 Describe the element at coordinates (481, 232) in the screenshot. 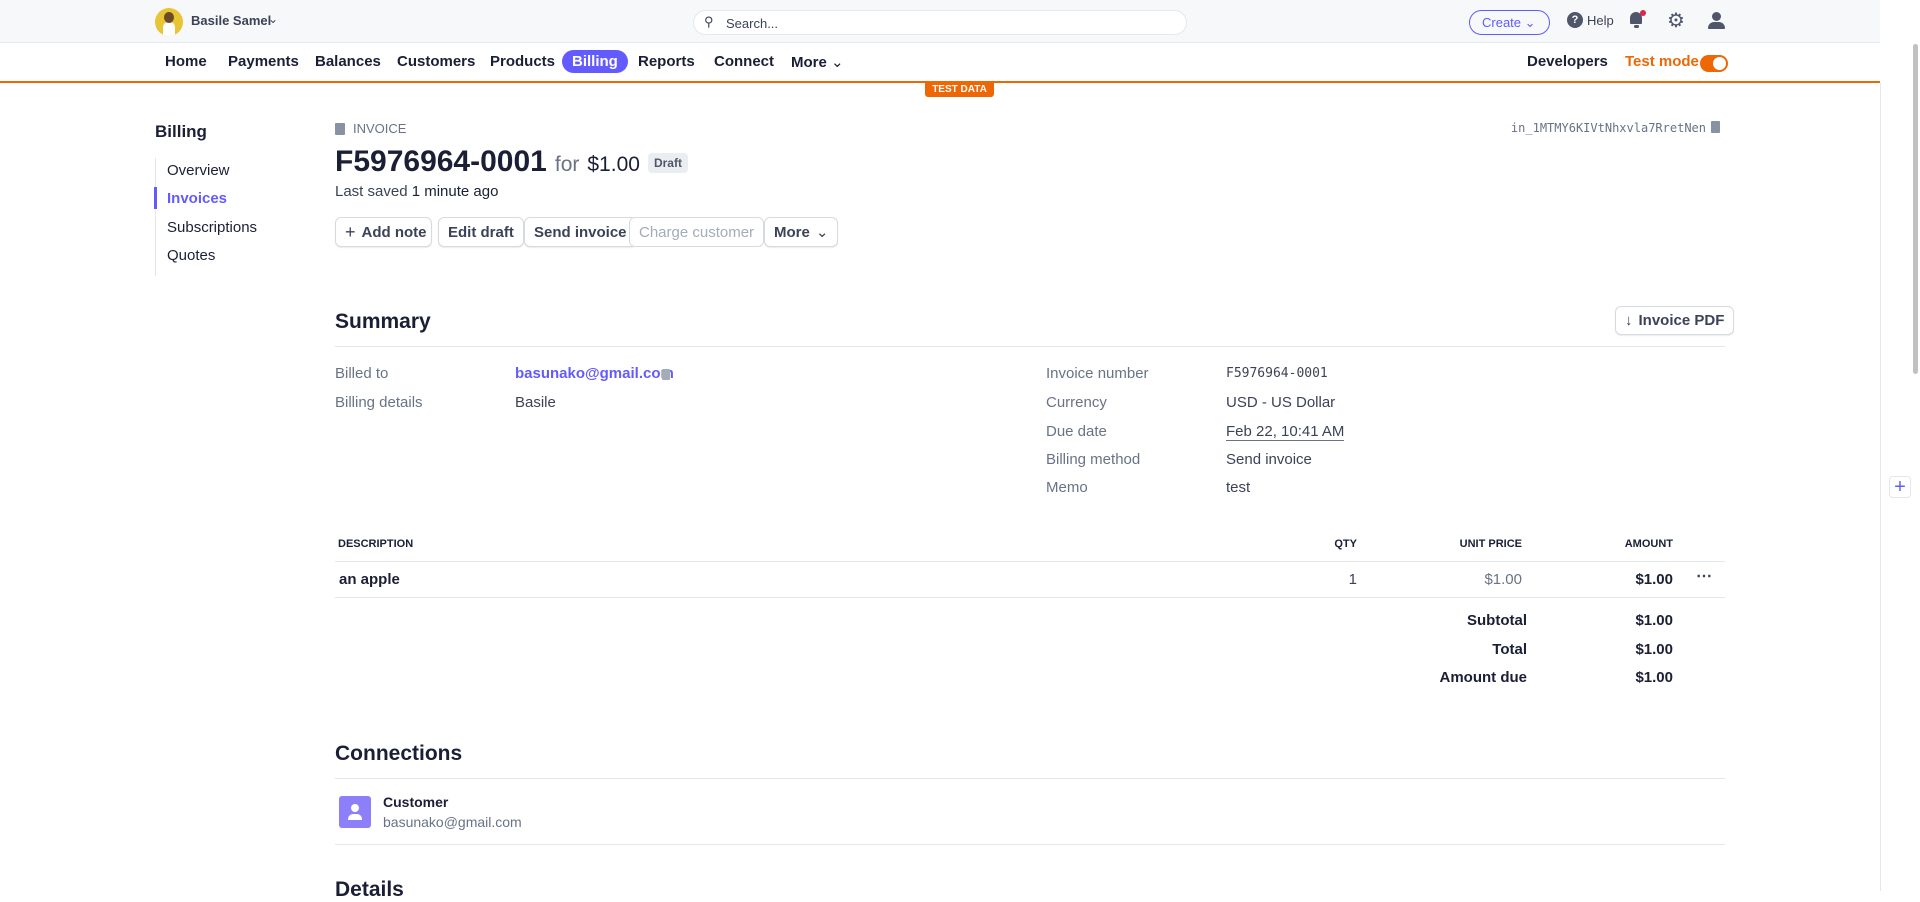

I see `edit-draft-button: Edit draft` at that location.